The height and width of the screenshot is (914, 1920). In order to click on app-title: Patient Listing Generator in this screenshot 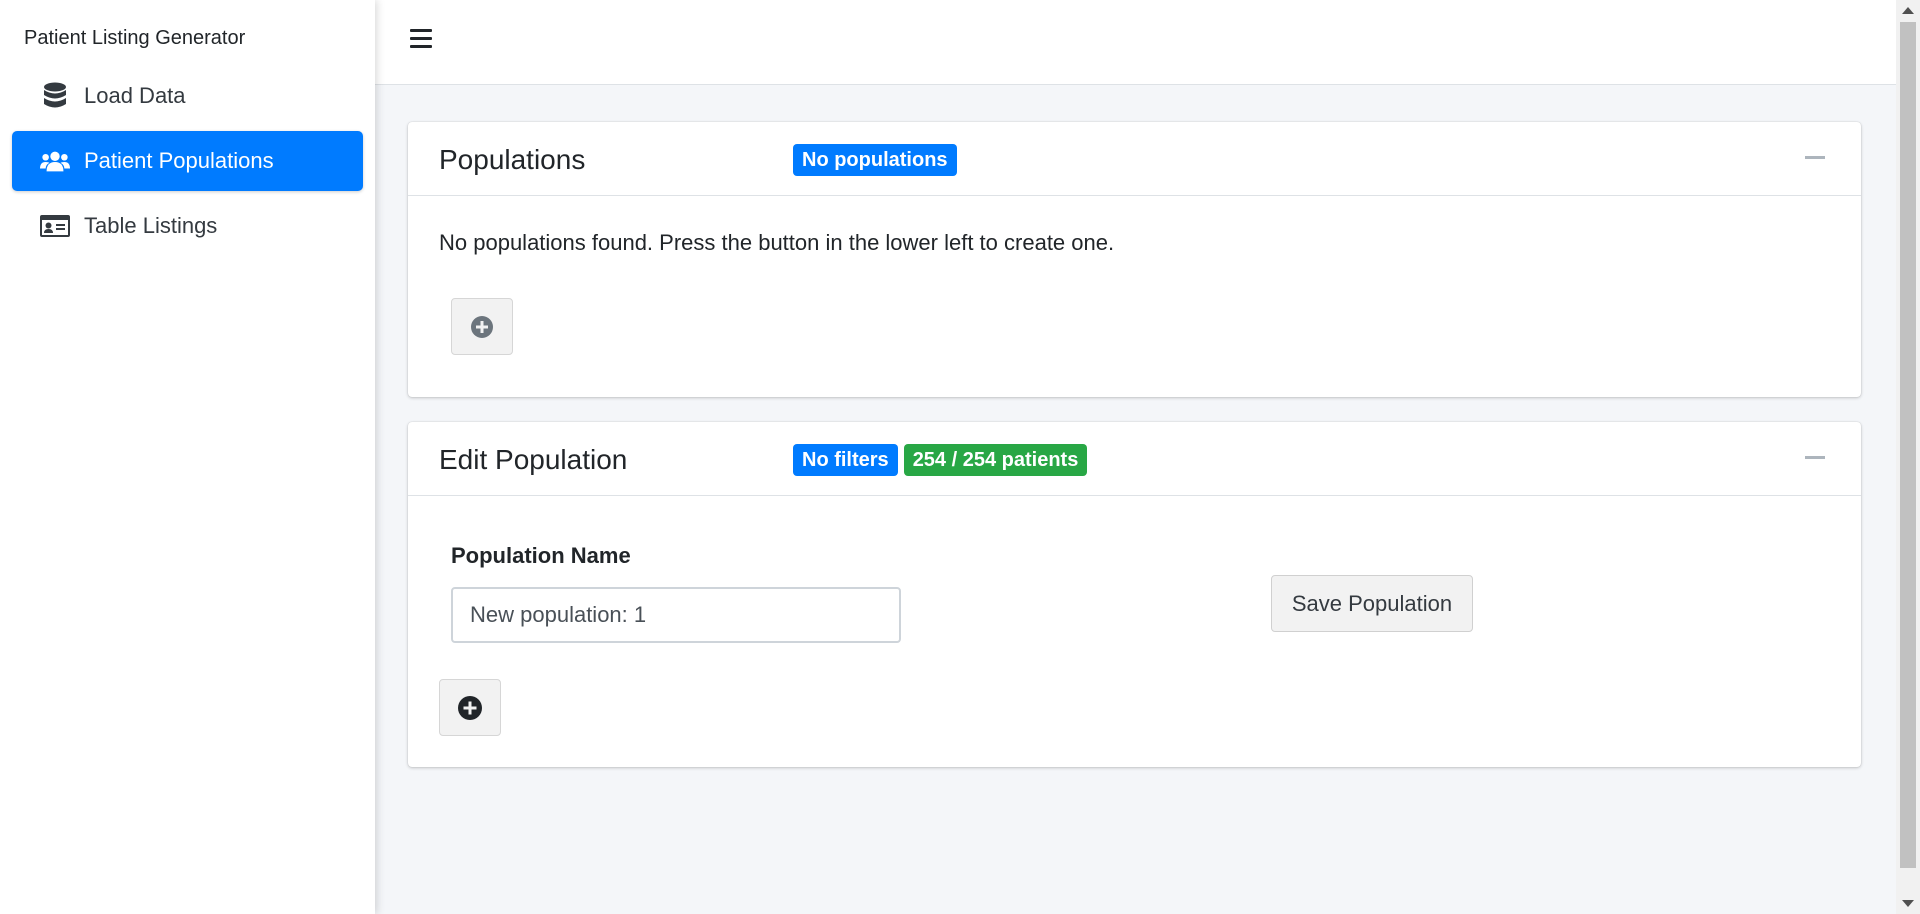, I will do `click(135, 38)`.